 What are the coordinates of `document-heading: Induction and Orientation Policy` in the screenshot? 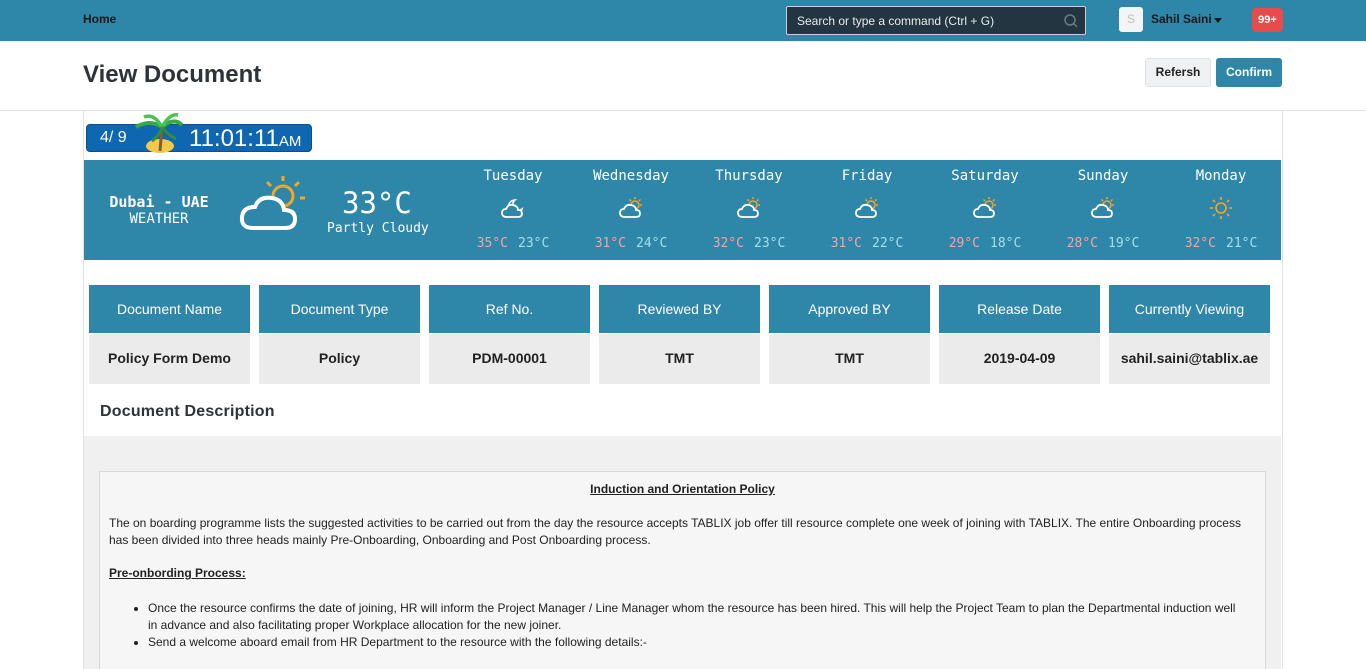 It's located at (682, 489).